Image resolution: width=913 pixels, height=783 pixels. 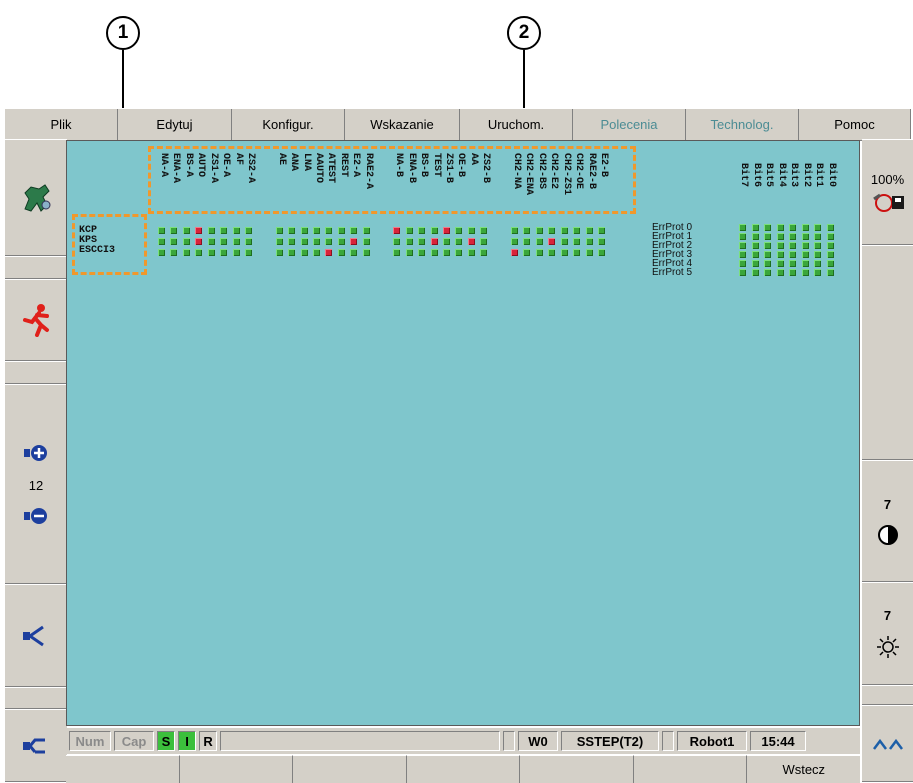 I want to click on jog-count: 12, so click(x=36, y=485).